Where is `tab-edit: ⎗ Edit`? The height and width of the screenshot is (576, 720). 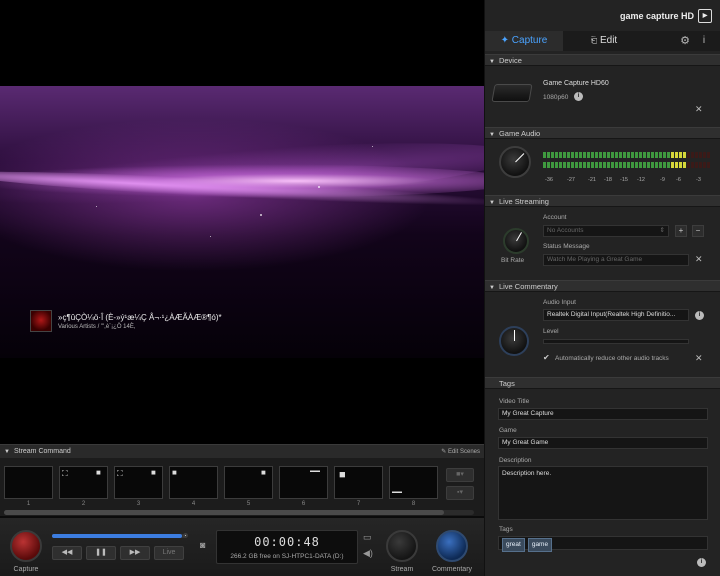
tab-edit: ⎗ Edit is located at coordinates (604, 41).